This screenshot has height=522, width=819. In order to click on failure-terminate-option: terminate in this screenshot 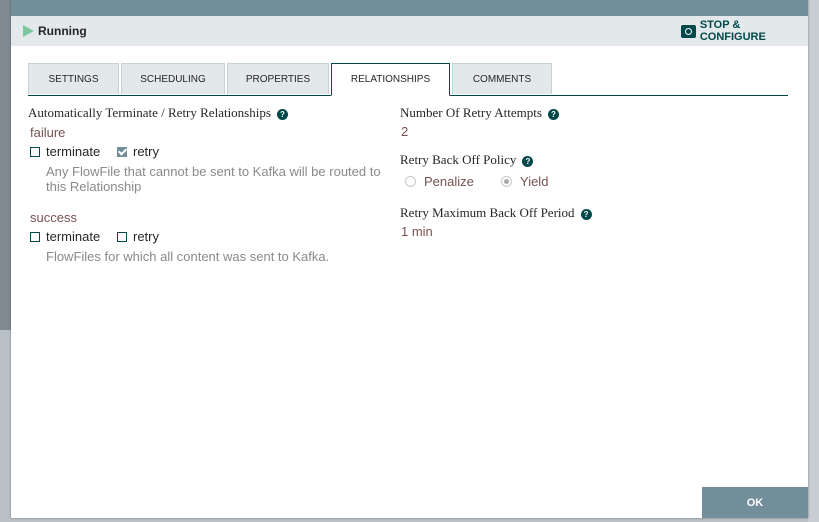, I will do `click(65, 151)`.